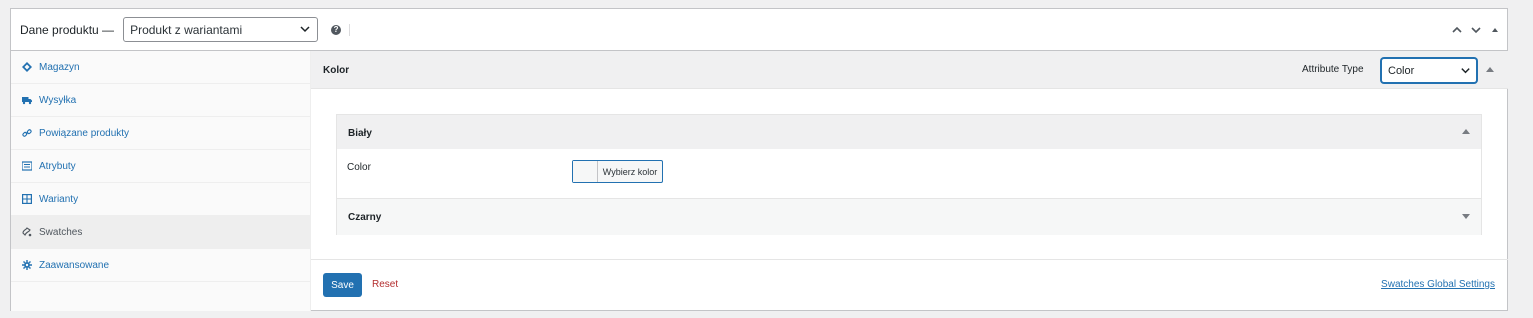  Describe the element at coordinates (909, 70) in the screenshot. I see `attribute-header: Kolor Attribute Type Color` at that location.